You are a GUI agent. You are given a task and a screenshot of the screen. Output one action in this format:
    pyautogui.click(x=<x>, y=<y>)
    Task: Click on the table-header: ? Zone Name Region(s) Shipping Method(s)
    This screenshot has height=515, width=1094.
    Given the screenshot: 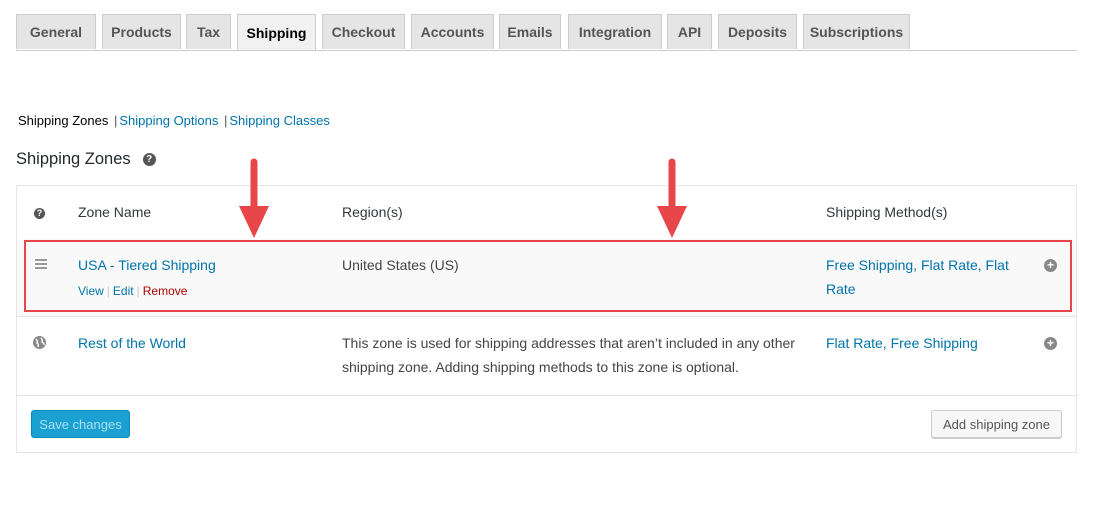 What is the action you would take?
    pyautogui.click(x=546, y=213)
    